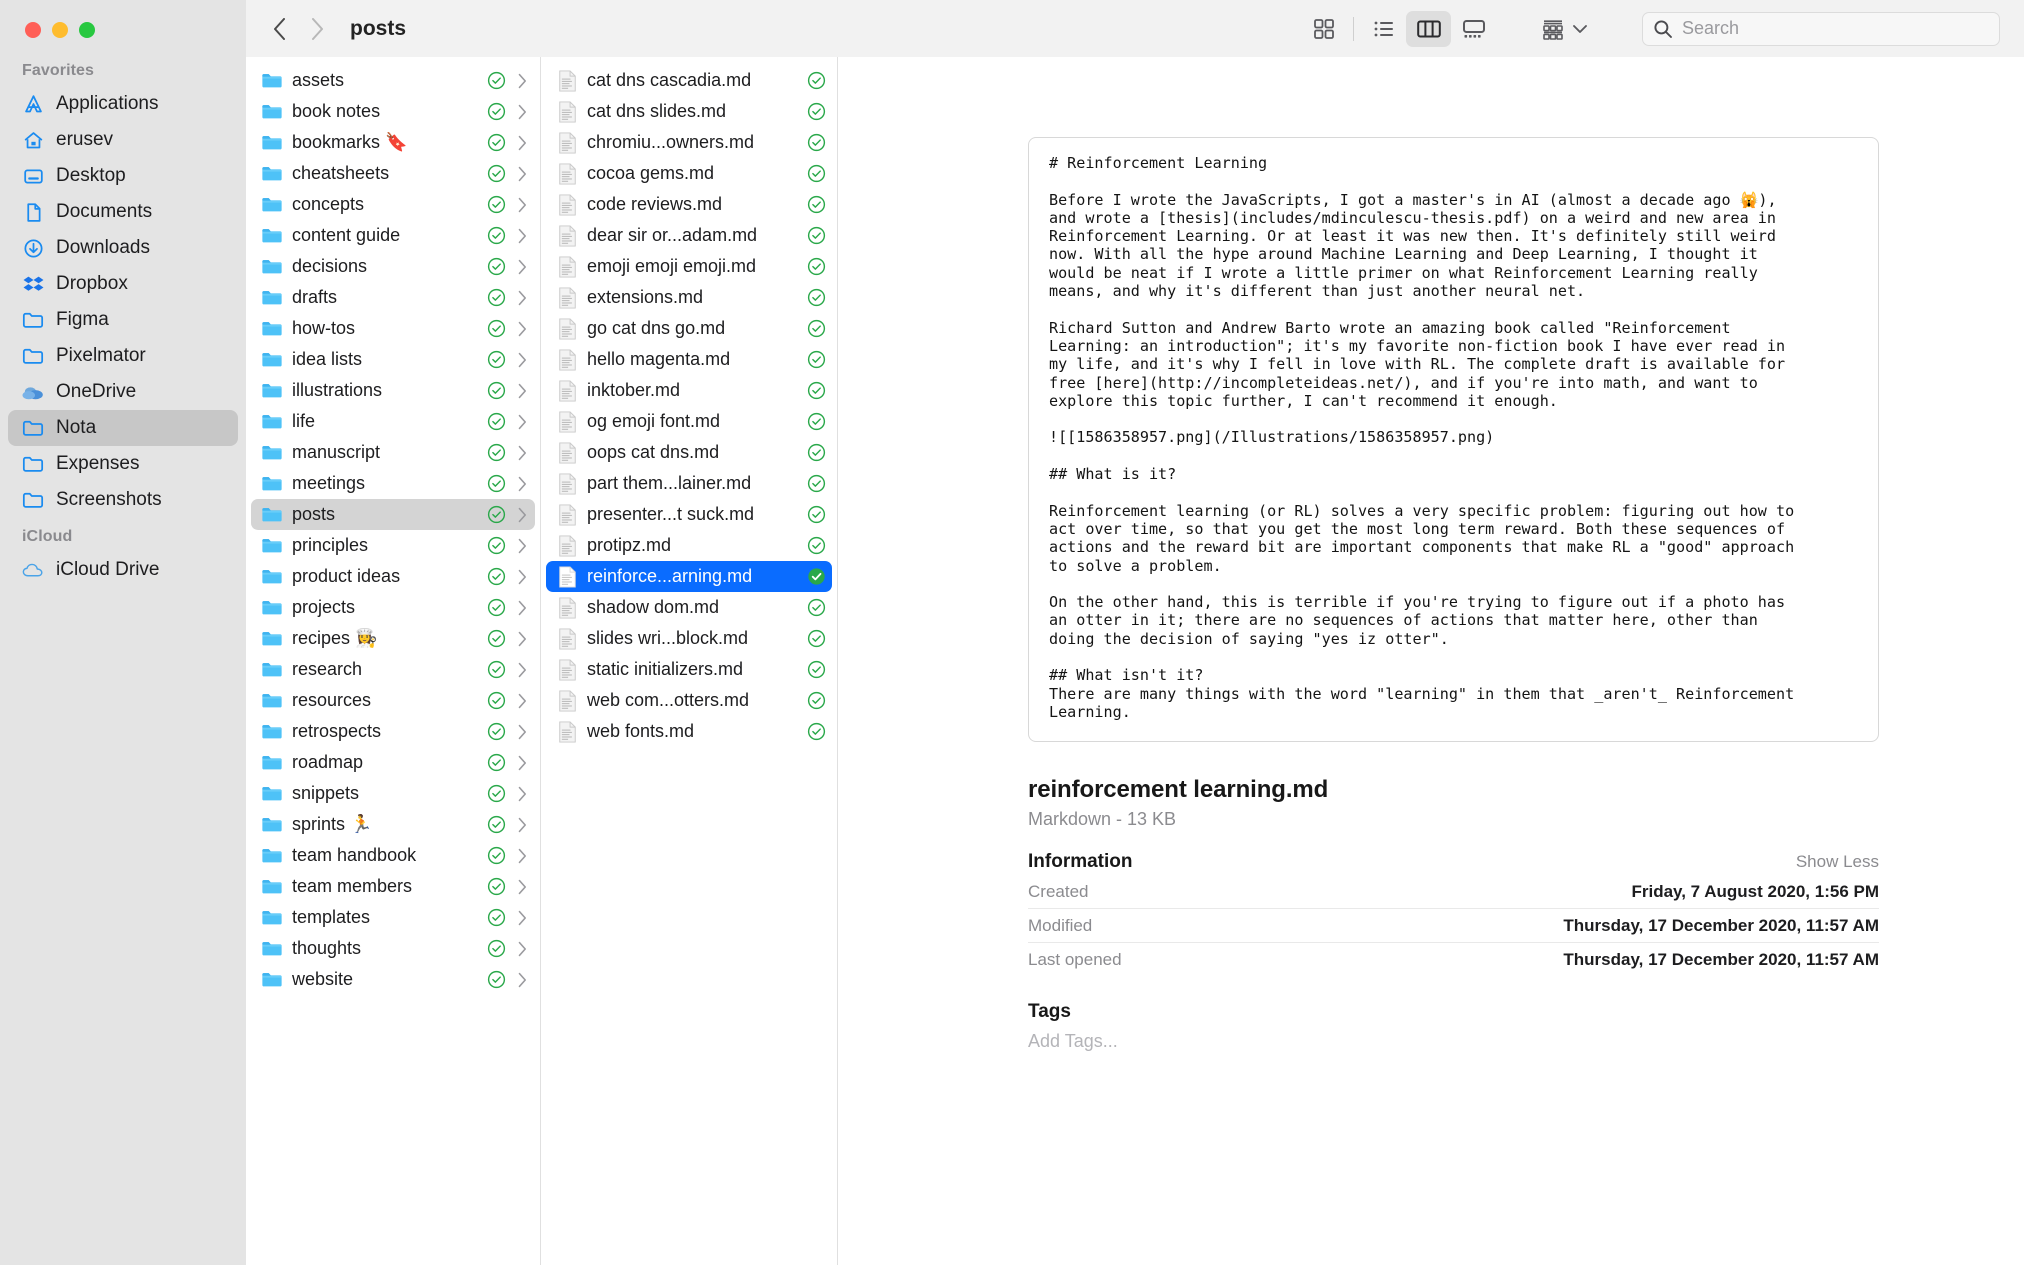  What do you see at coordinates (393, 607) in the screenshot?
I see `folder-row: projects` at bounding box center [393, 607].